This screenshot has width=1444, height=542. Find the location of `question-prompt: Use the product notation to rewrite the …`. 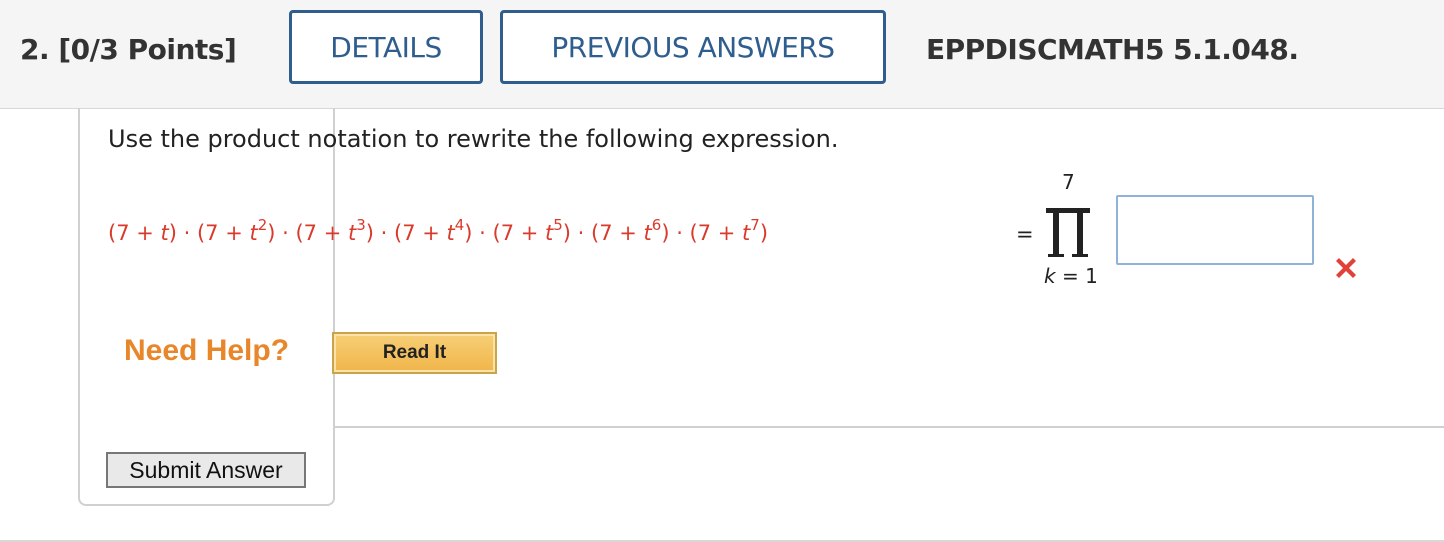

question-prompt: Use the product notation to rewrite the … is located at coordinates (473, 139).